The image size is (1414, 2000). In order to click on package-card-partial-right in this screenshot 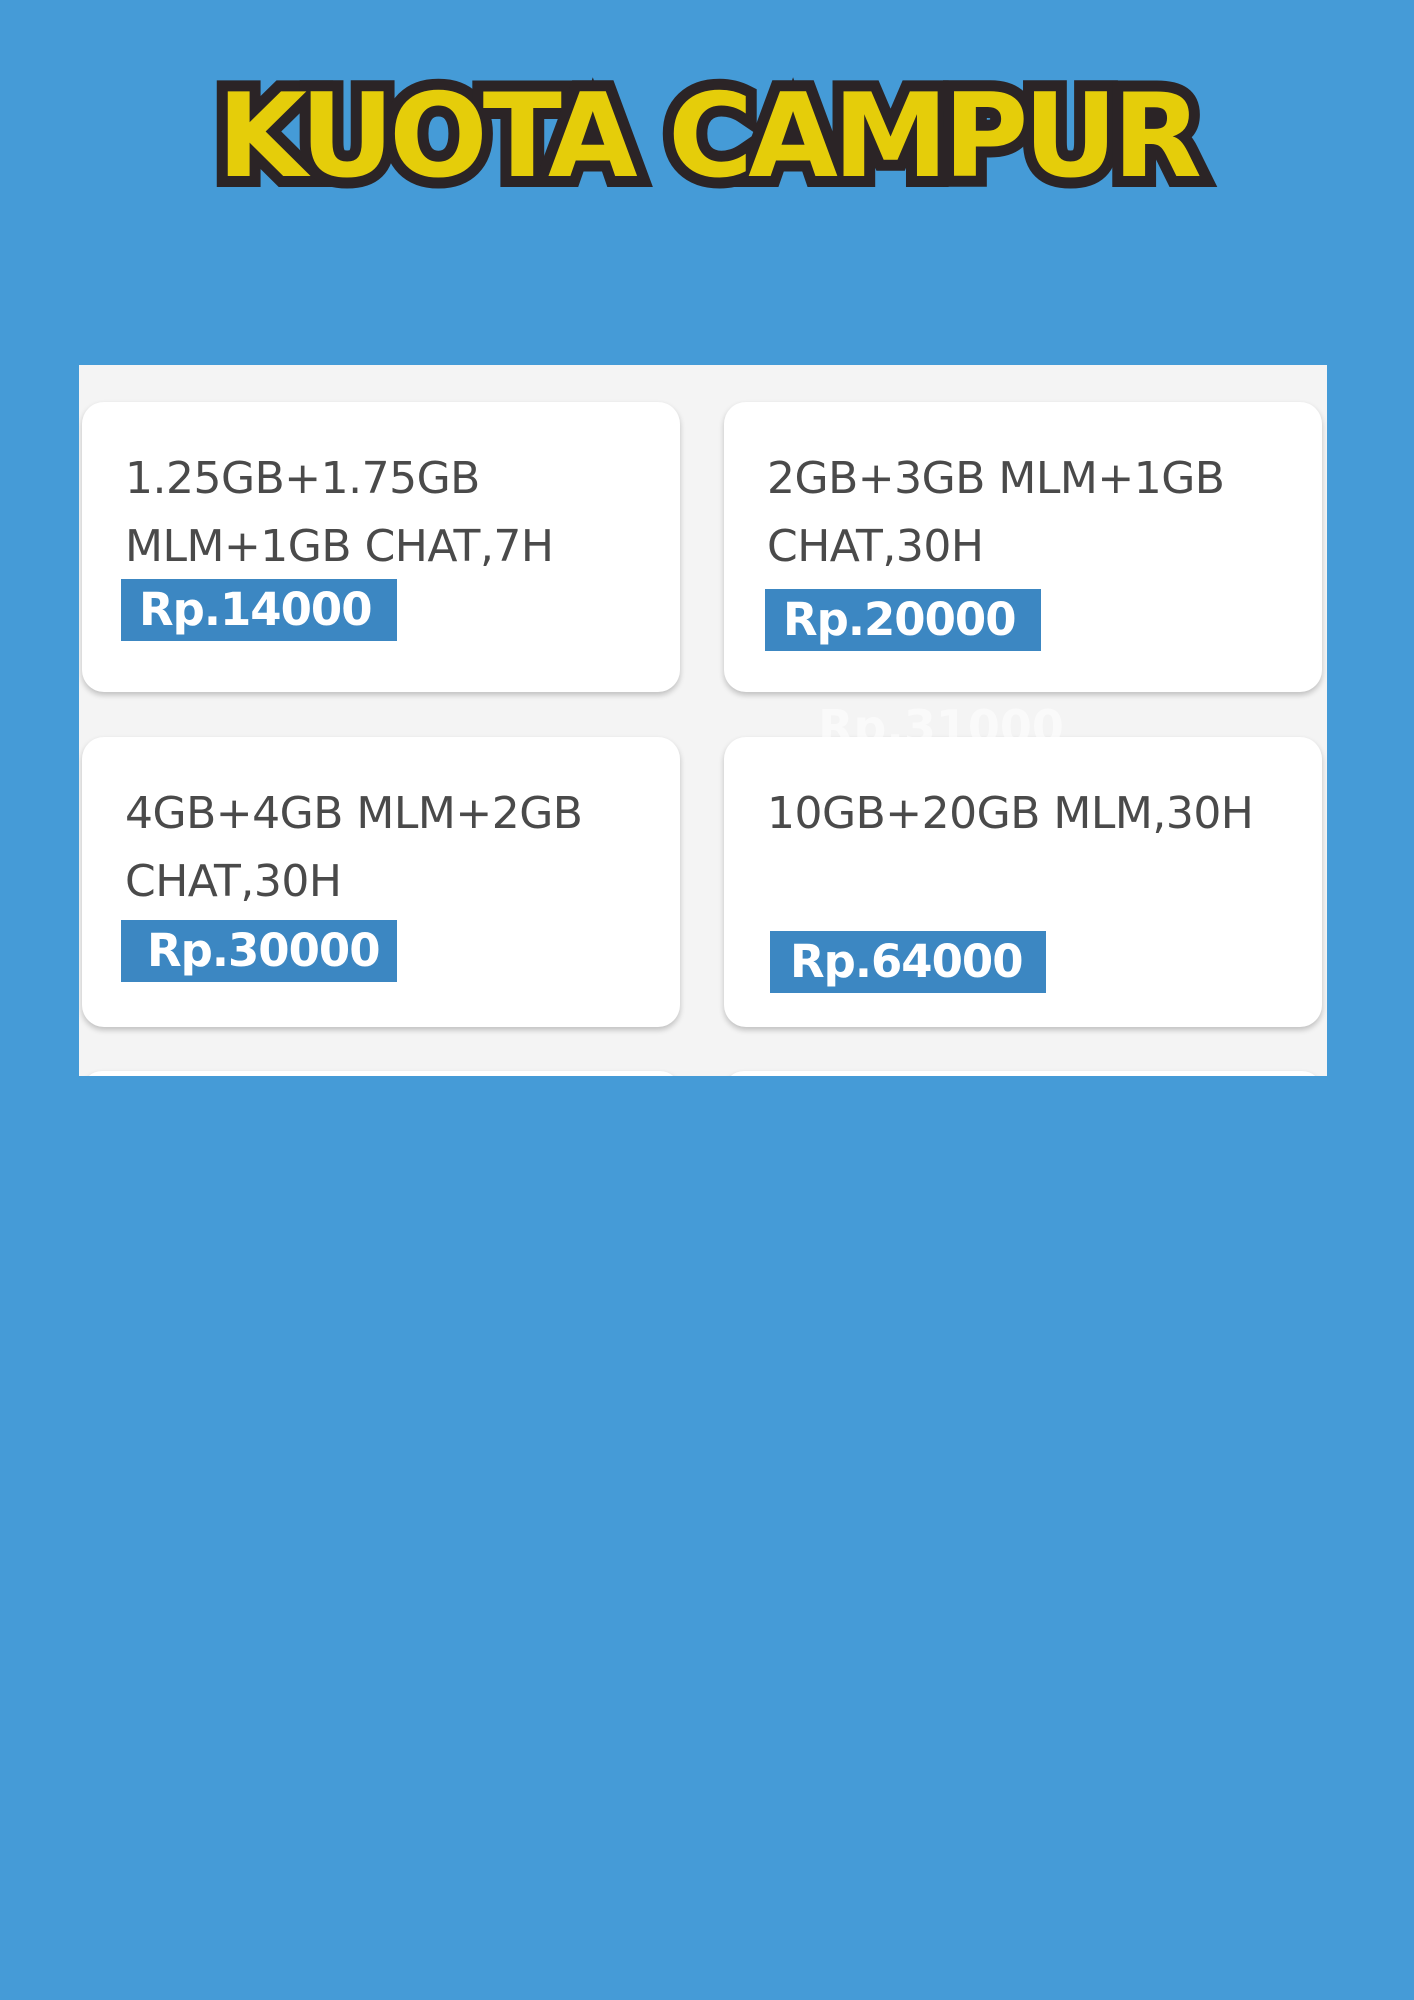, I will do `click(1023, 1073)`.